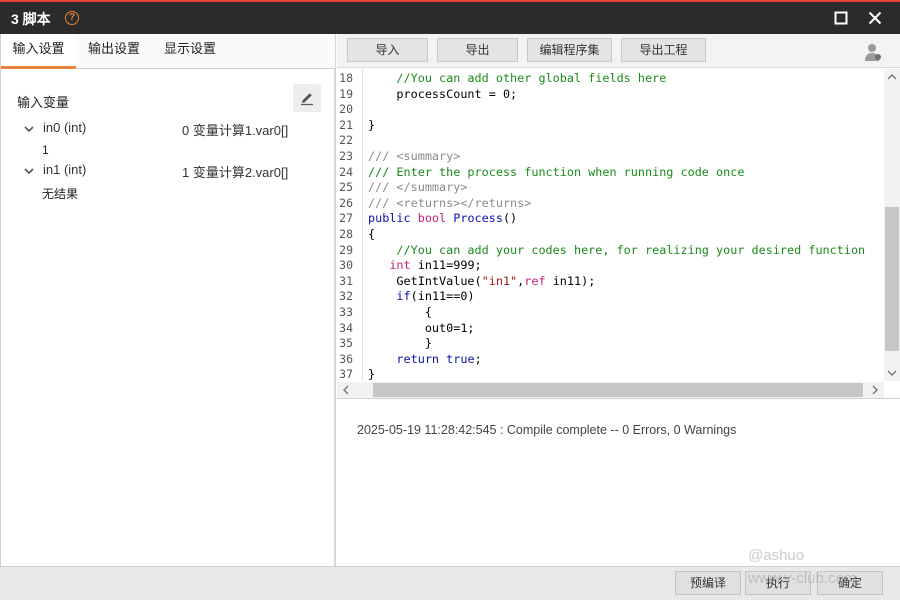  What do you see at coordinates (65, 127) in the screenshot?
I see `variable-name: in0 (int)` at bounding box center [65, 127].